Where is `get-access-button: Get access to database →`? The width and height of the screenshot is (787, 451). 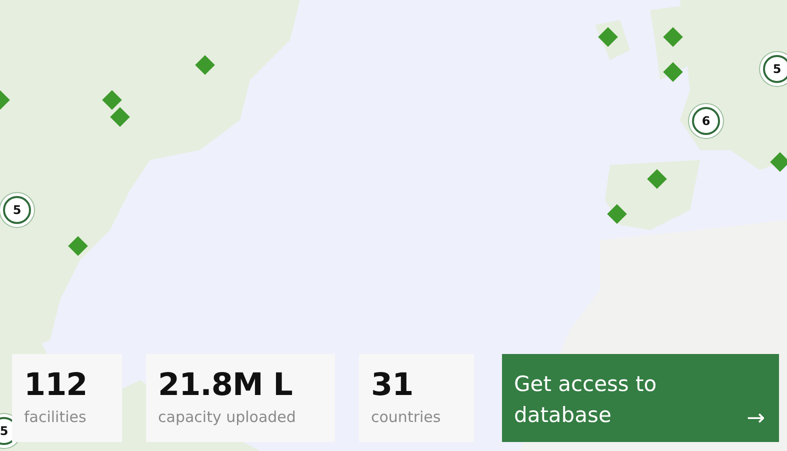
get-access-button: Get access to database → is located at coordinates (640, 398).